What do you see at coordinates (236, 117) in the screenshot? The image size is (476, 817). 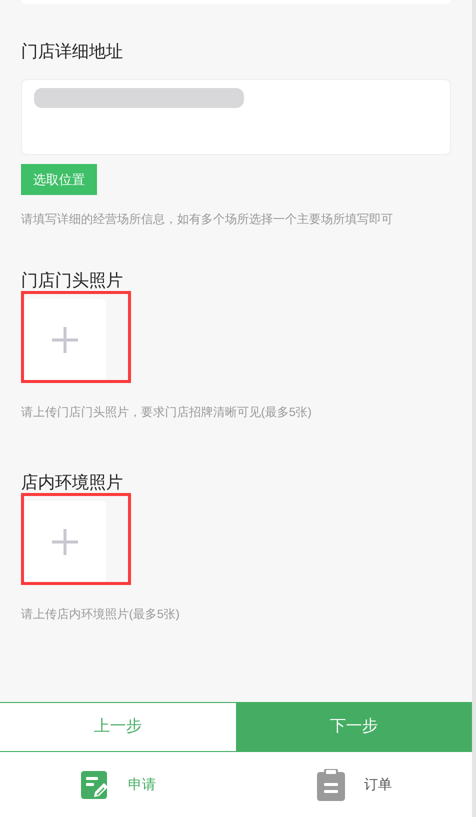 I see `address-field` at bounding box center [236, 117].